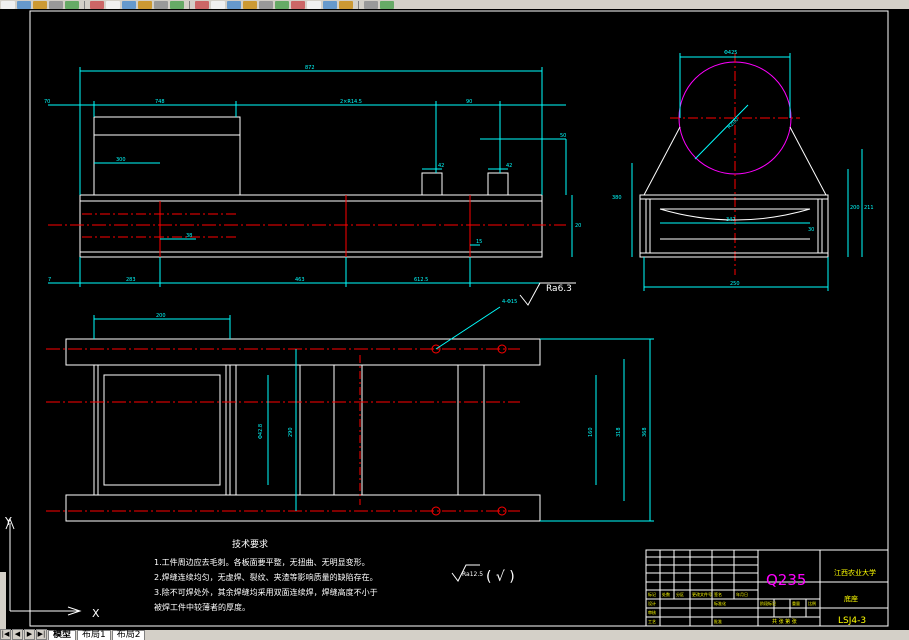 This screenshot has height=640, width=909. What do you see at coordinates (718, 594) in the screenshot?
I see `svg-text: 签名` at bounding box center [718, 594].